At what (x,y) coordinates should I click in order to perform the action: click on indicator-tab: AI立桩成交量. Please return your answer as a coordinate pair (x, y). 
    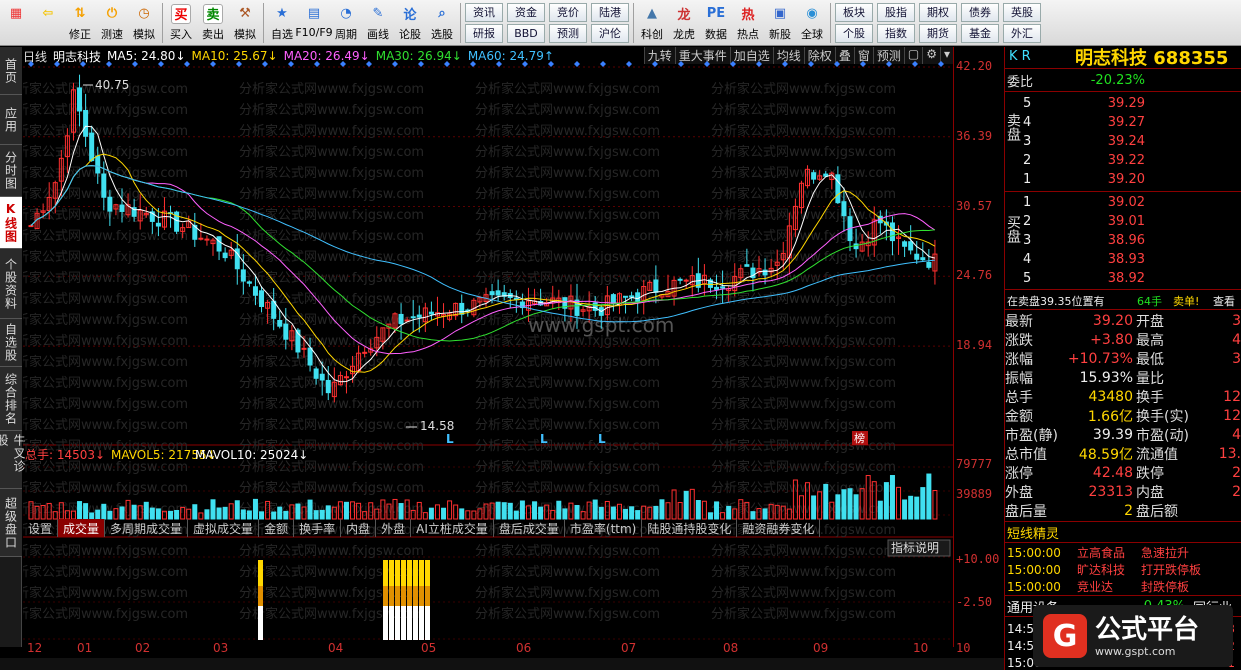
    Looking at the image, I should click on (452, 528).